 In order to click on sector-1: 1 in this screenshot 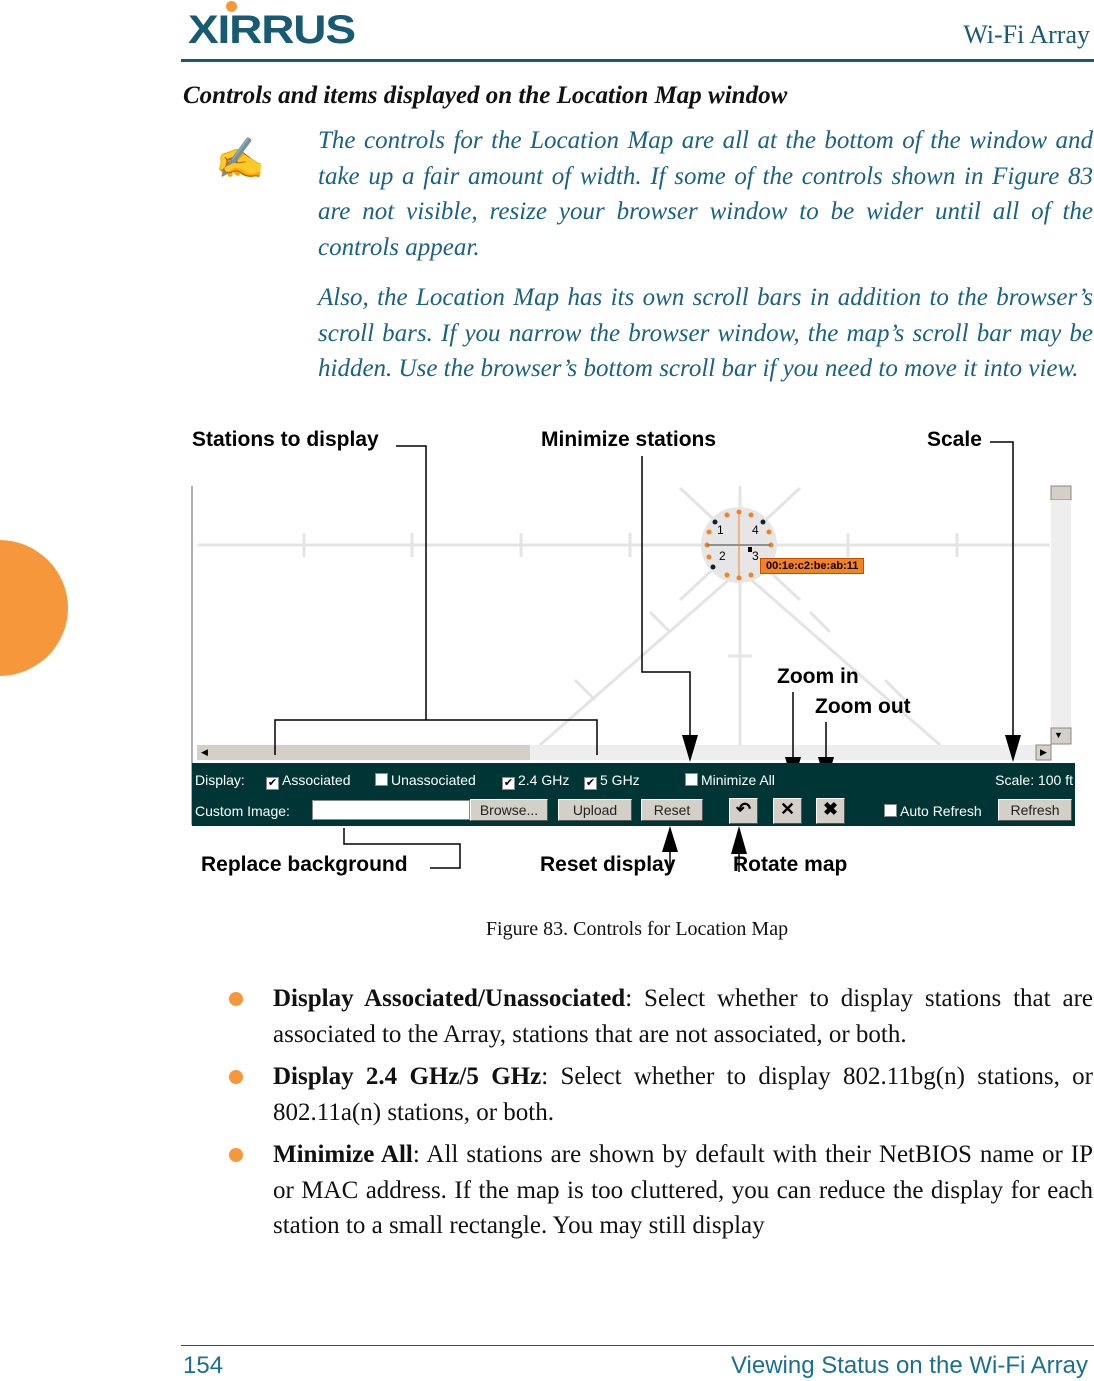, I will do `click(720, 530)`.